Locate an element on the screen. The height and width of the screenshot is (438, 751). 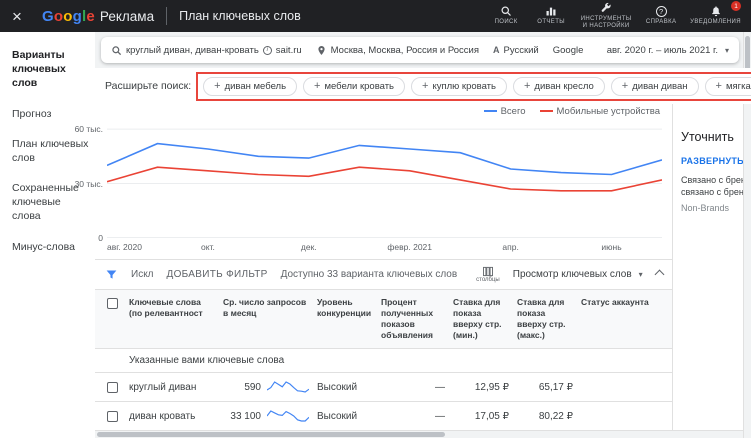
column-header: Ключевые слова (по релевантност is located at coordinates (176, 319).